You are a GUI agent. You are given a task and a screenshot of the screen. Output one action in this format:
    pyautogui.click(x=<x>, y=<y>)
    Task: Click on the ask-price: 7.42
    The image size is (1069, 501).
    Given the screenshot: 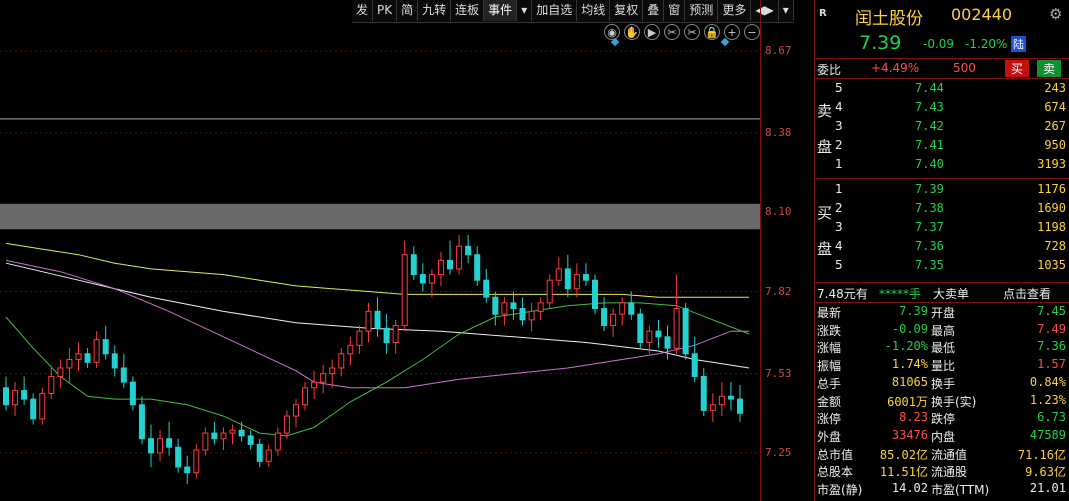 What is the action you would take?
    pyautogui.click(x=929, y=126)
    